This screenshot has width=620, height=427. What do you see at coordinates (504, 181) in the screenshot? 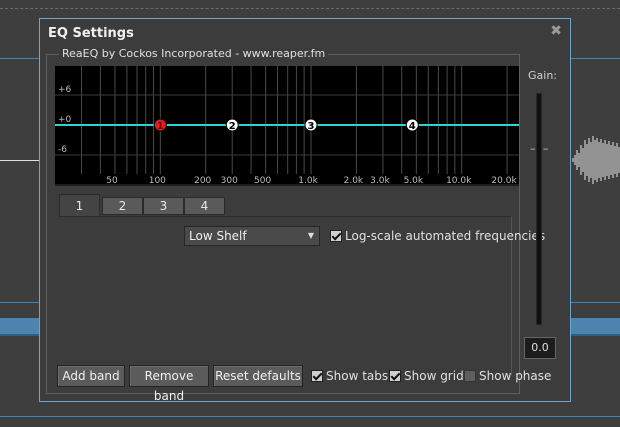
I see `freq-tick-label: 20.0k` at bounding box center [504, 181].